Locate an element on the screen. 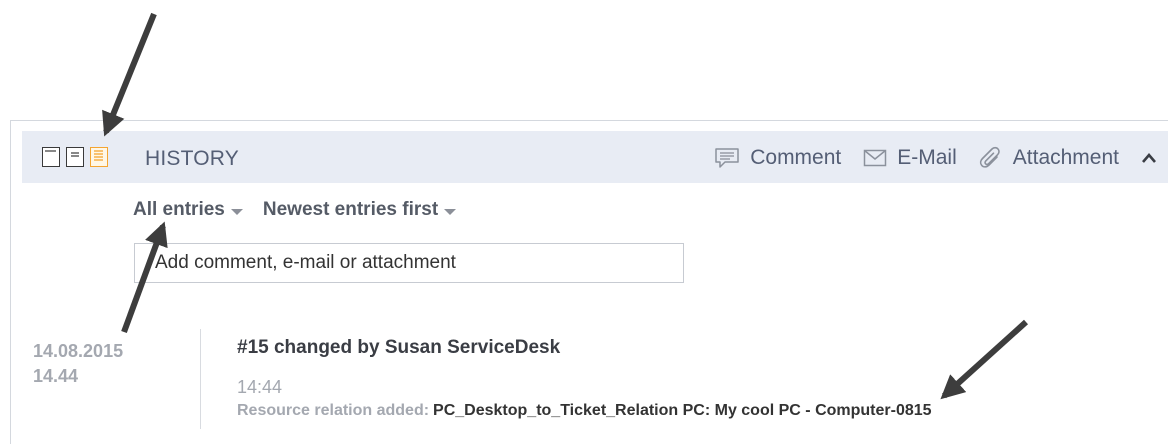 The height and width of the screenshot is (444, 1168). attachment-button: Attachment is located at coordinates (1049, 158).